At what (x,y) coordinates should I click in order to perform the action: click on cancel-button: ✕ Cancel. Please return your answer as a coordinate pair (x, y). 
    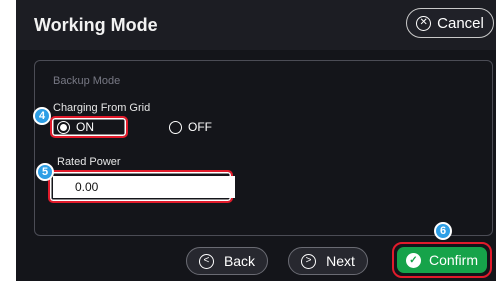
    Looking at the image, I should click on (450, 23).